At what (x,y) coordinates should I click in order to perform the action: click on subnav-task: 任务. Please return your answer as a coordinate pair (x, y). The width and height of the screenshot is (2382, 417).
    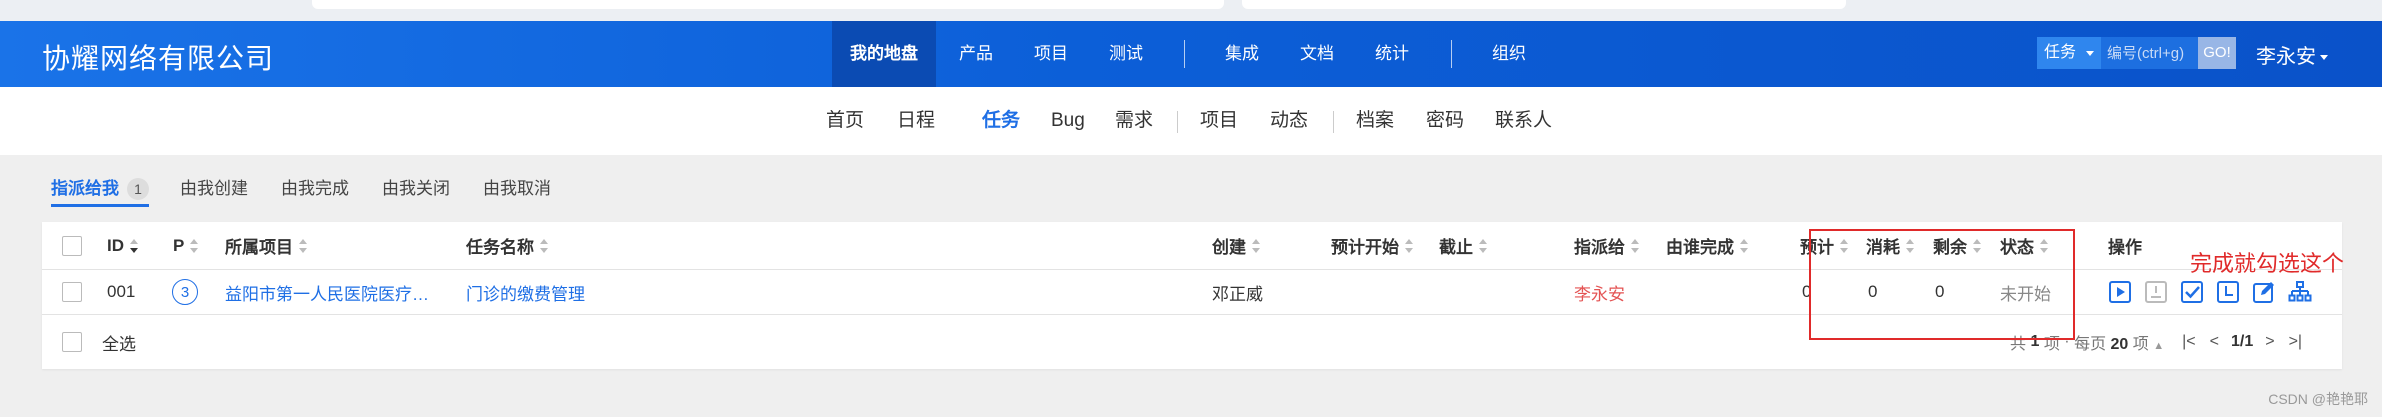
    Looking at the image, I should click on (1001, 121).